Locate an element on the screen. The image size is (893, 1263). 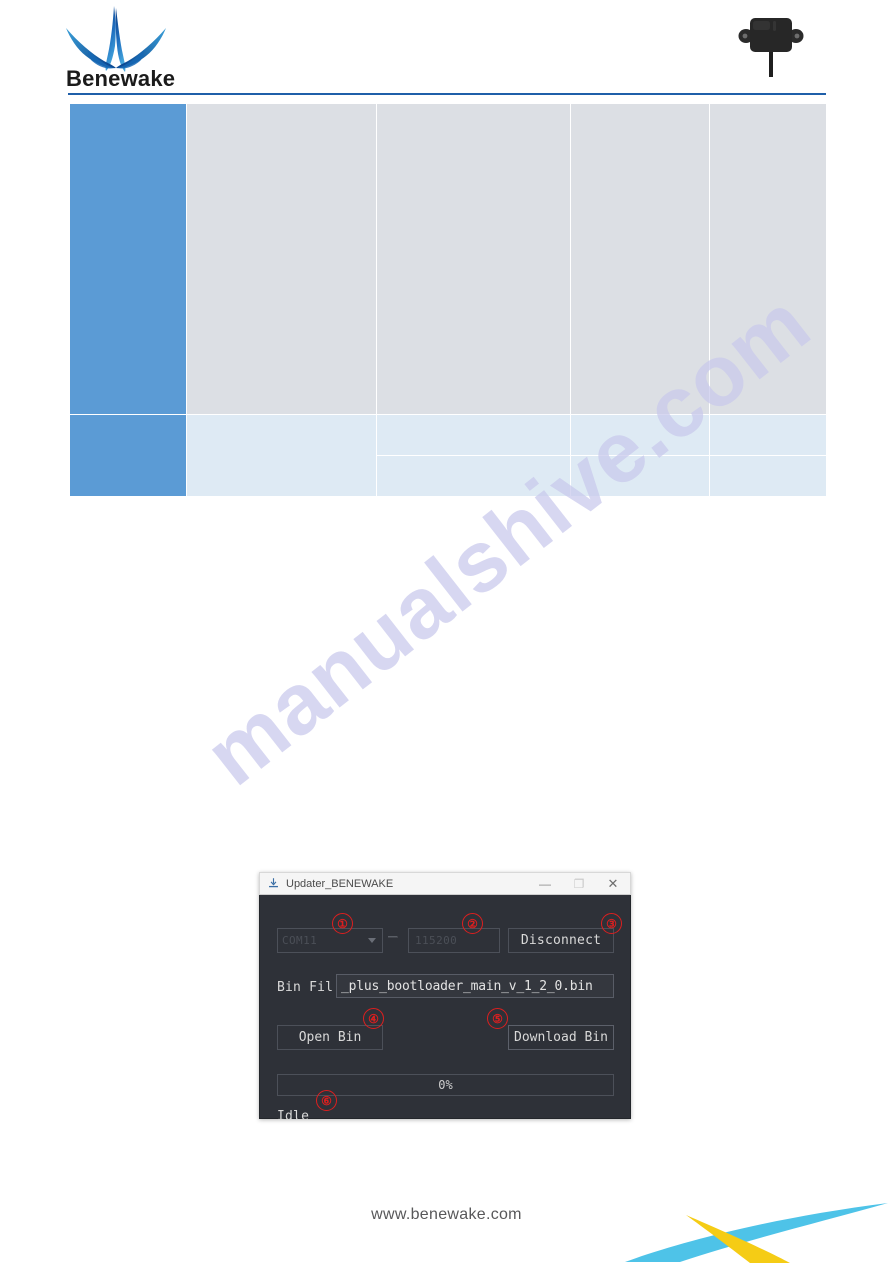
lidar-sensor-device-icon is located at coordinates (771, 47).